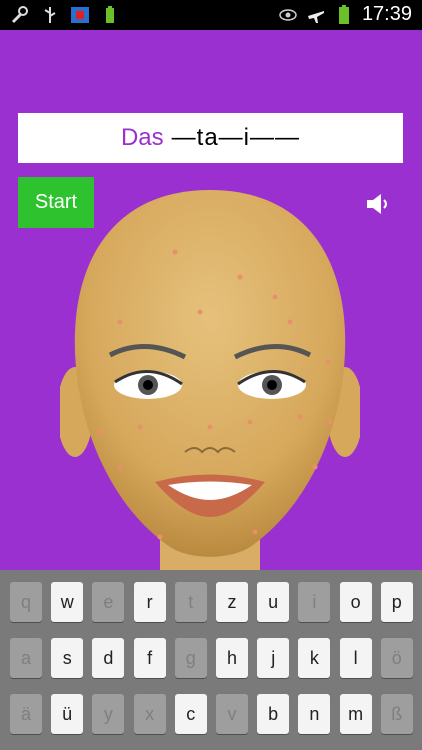 The width and height of the screenshot is (422, 750). Describe the element at coordinates (378, 204) in the screenshot. I see `speaker-icon` at that location.